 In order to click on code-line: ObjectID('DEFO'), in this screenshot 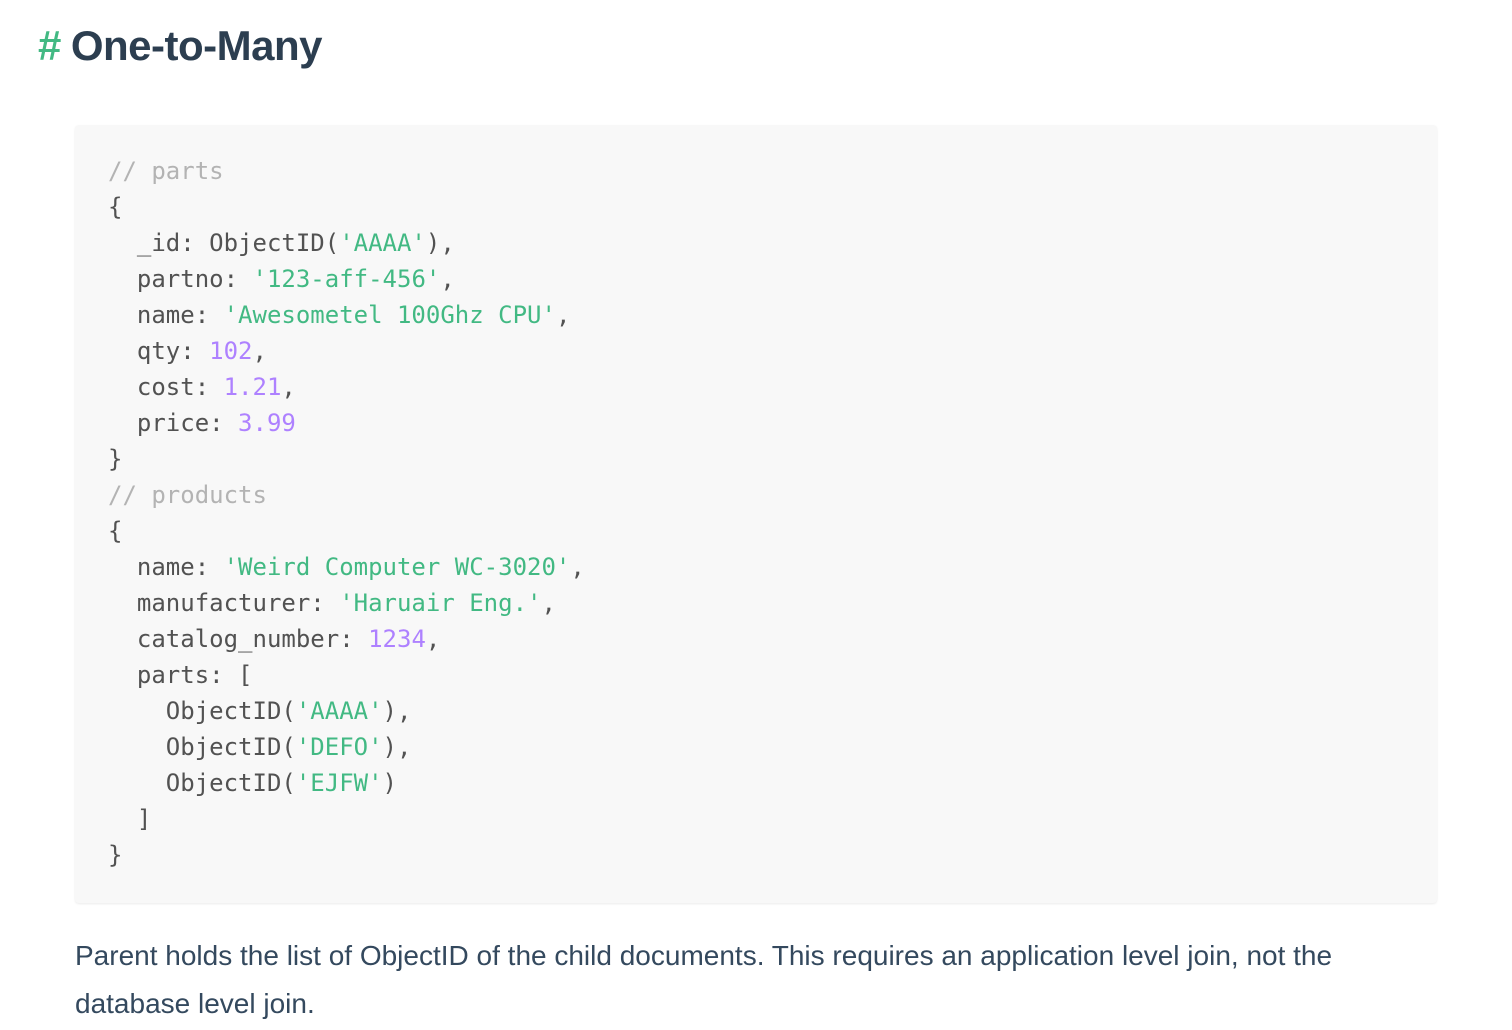, I will do `click(260, 747)`.